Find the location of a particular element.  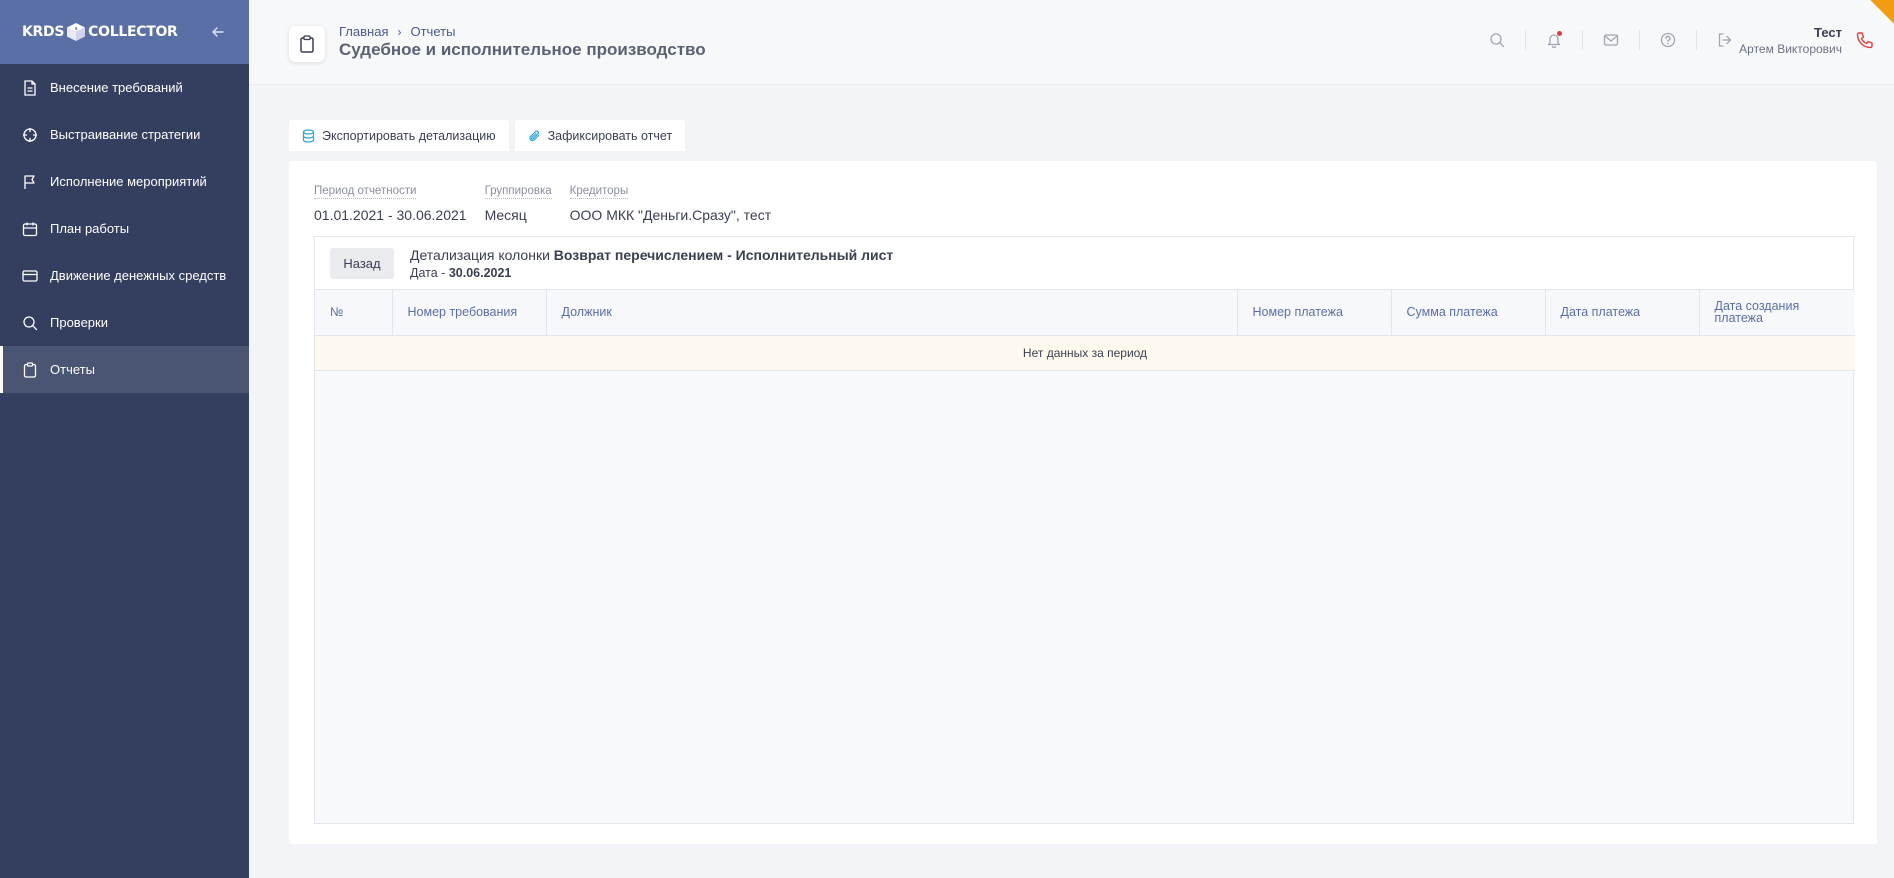

logo-right-text: COLLECTOR is located at coordinates (133, 32).